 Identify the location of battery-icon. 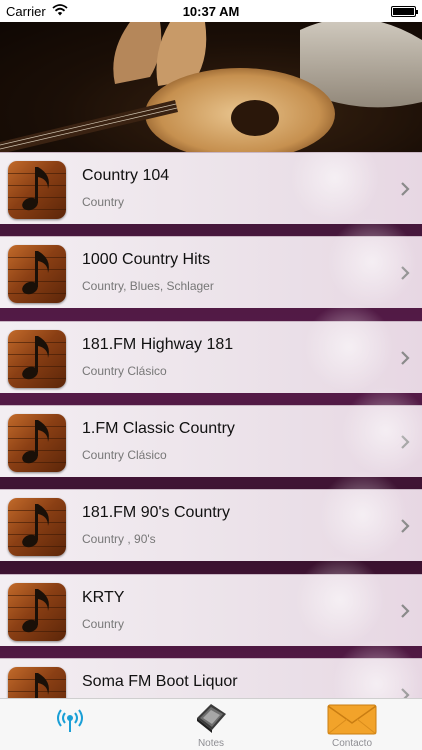
(404, 11).